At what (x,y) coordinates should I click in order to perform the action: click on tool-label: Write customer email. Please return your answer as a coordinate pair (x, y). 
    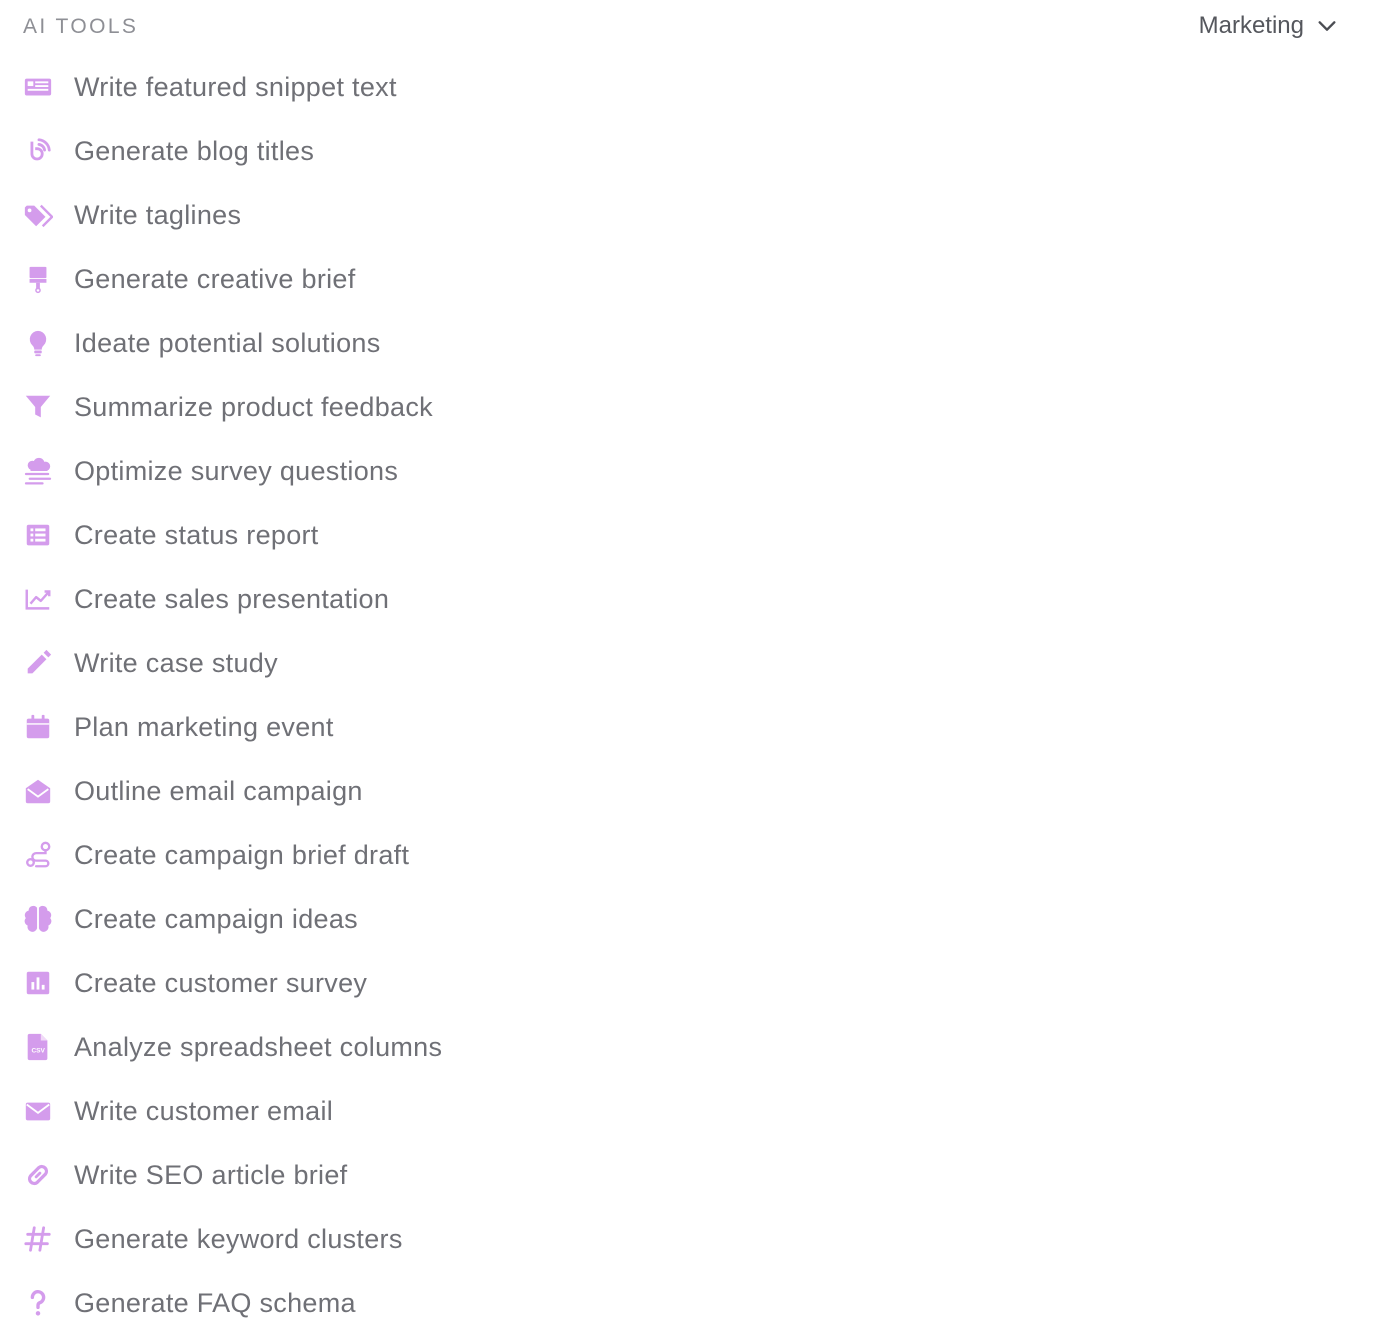
    Looking at the image, I should click on (204, 1110).